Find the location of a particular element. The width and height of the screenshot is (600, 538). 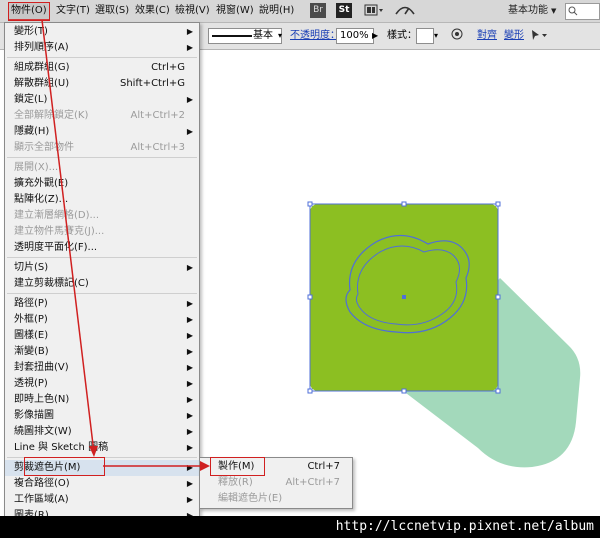

transform-link: 變形 is located at coordinates (514, 36).